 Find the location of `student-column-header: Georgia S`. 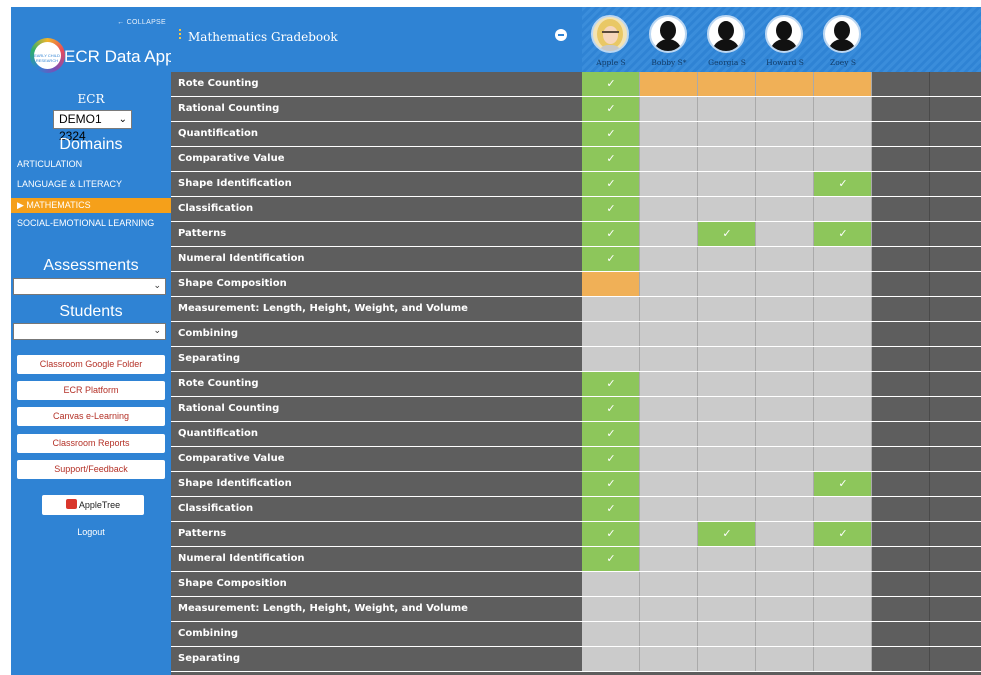

student-column-header: Georgia S is located at coordinates (727, 39).